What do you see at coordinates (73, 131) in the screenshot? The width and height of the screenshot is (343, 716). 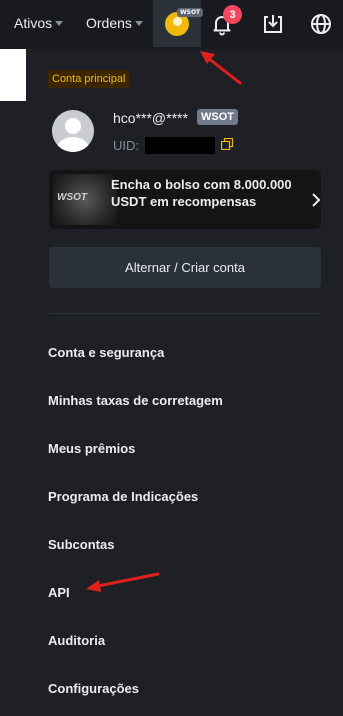 I see `user-avatar` at bounding box center [73, 131].